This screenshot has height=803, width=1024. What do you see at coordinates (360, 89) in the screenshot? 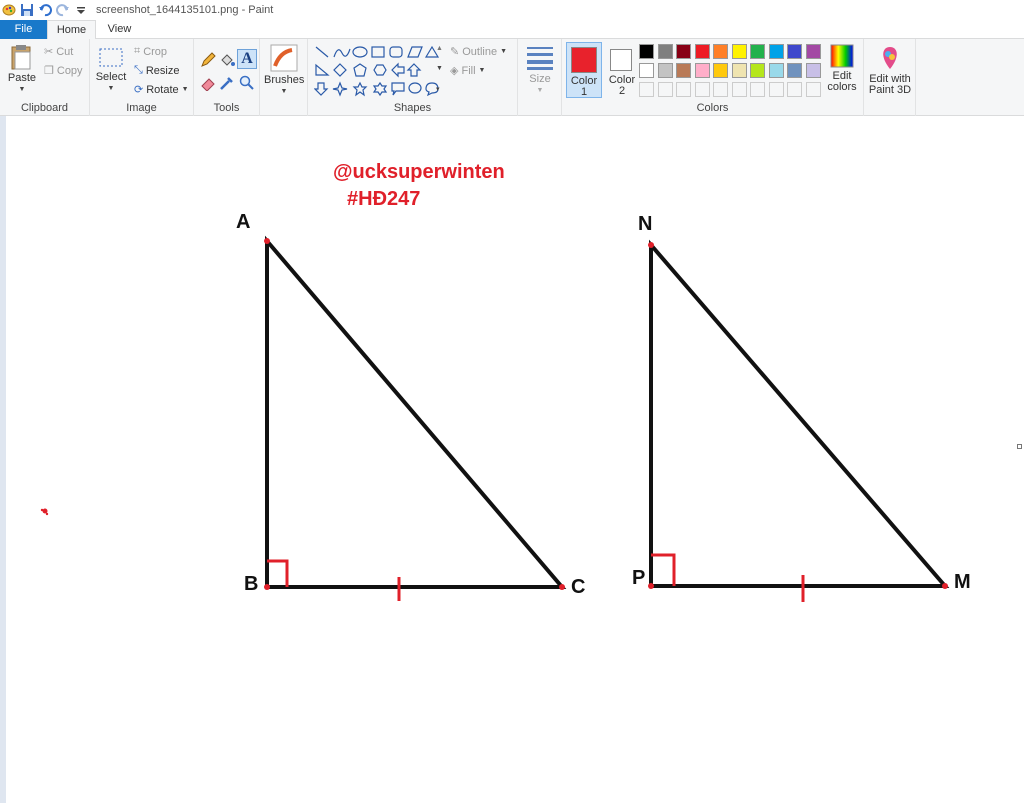
I see `five-point-star-shape-icon` at bounding box center [360, 89].